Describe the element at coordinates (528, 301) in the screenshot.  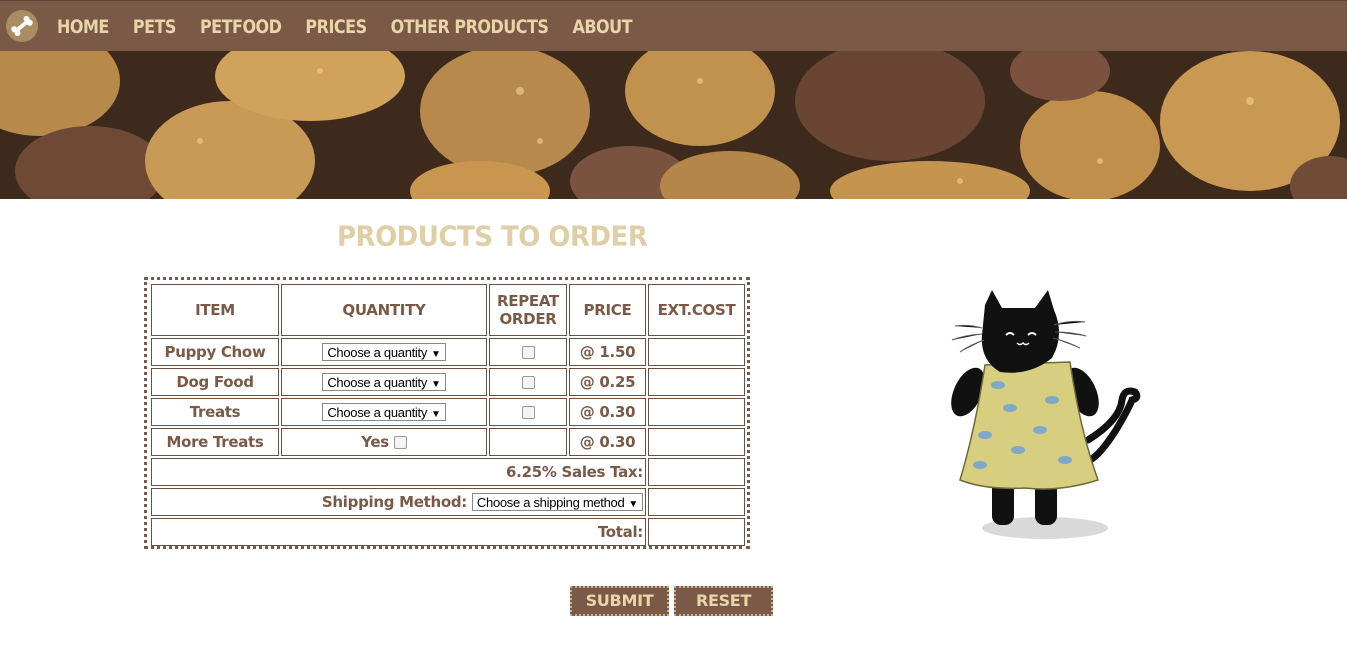
I see `header-repeat-line1: REPEAT` at that location.